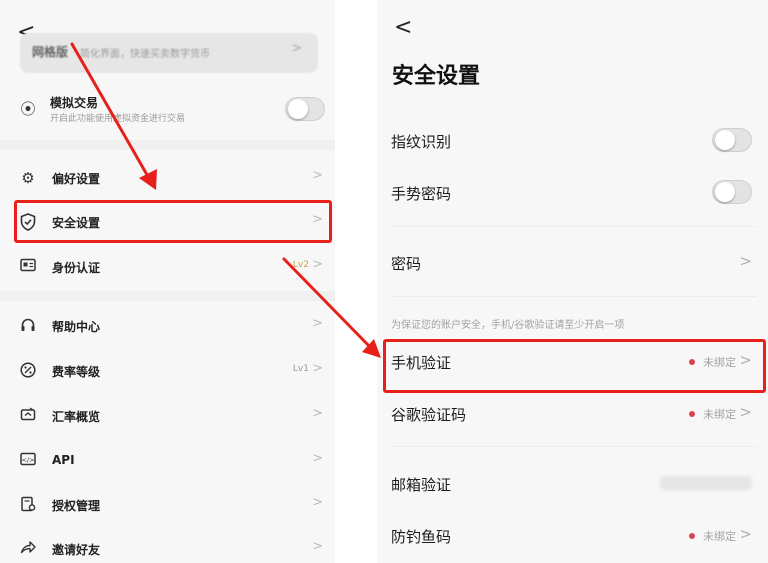 The height and width of the screenshot is (563, 768). Describe the element at coordinates (111, 112) in the screenshot. I see `arrow-to-security-settings` at that location.